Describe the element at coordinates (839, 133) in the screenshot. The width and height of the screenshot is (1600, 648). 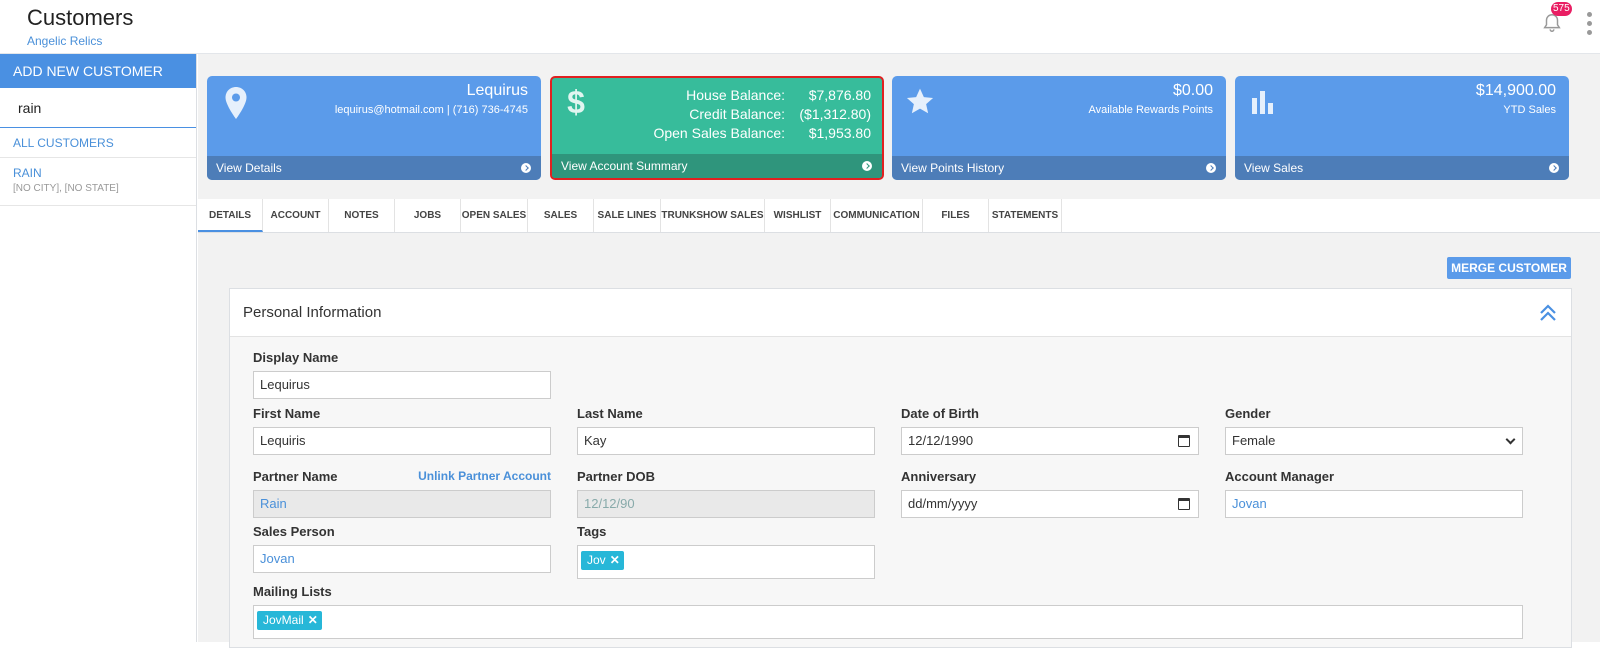
I see `open-sales-balance-value: $1,953.80` at that location.